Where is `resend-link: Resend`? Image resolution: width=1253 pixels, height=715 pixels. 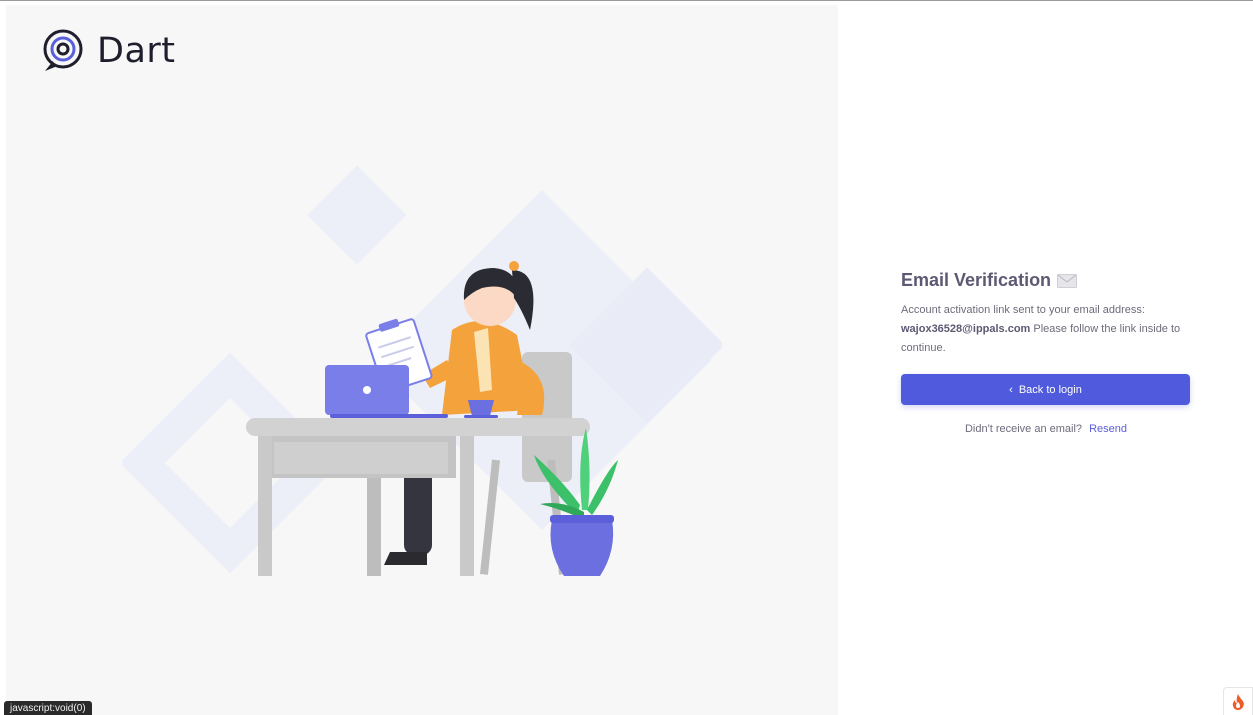 resend-link: Resend is located at coordinates (1108, 429).